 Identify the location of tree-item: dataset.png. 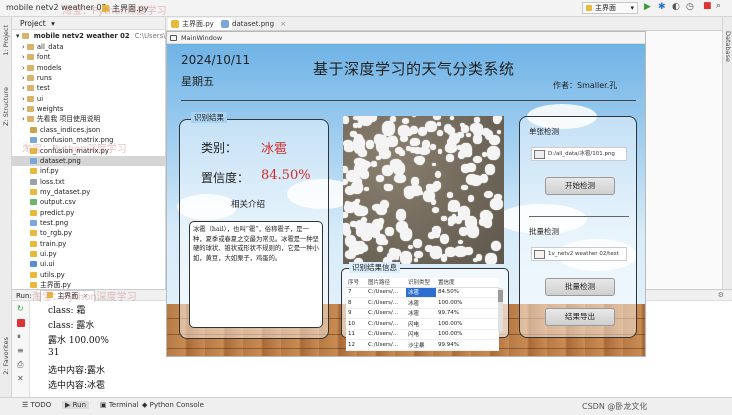
(89, 160).